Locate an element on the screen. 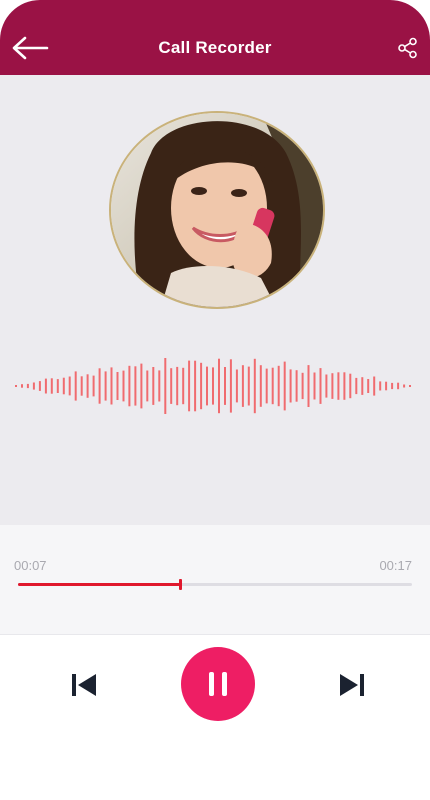  total-duration: 00:17 is located at coordinates (395, 565).